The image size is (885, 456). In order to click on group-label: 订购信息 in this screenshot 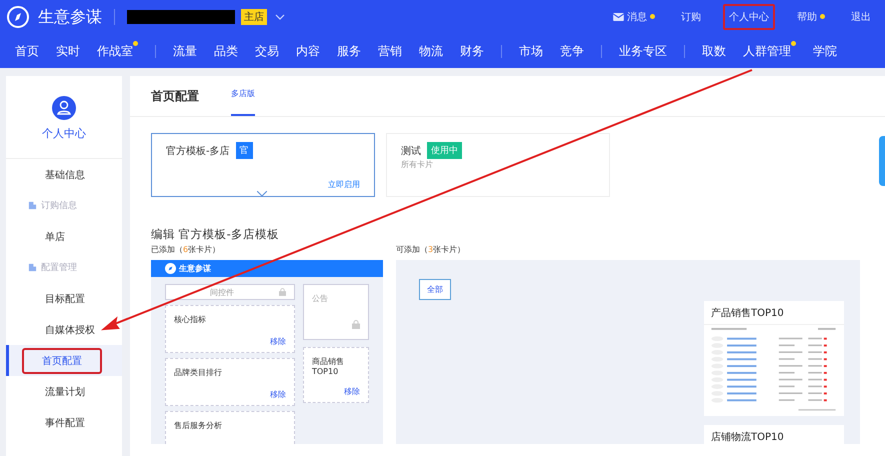, I will do `click(59, 206)`.